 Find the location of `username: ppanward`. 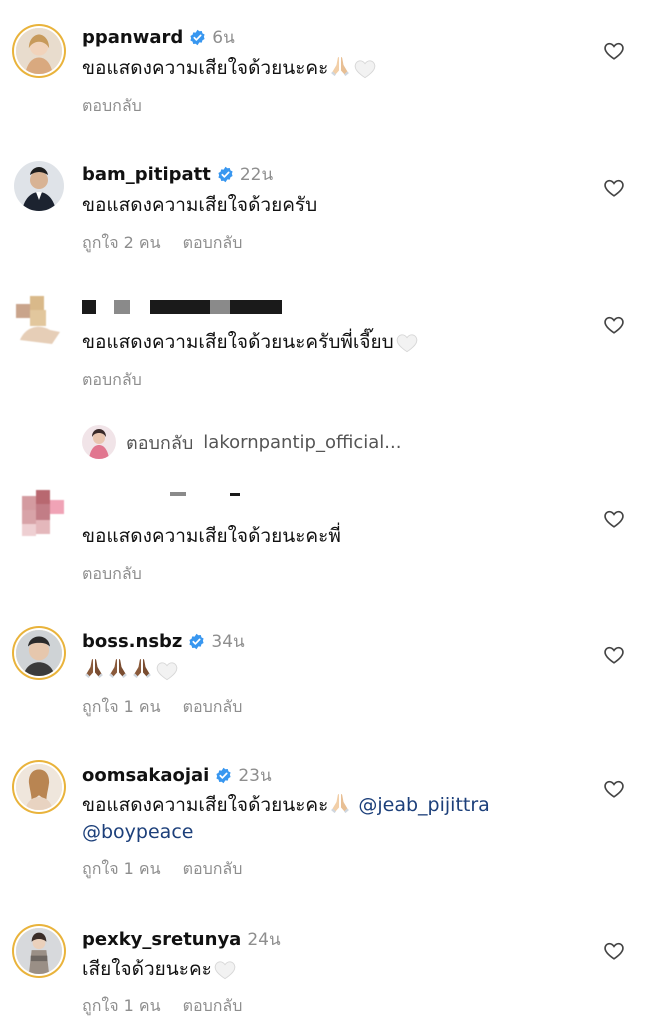

username: ppanward is located at coordinates (132, 37).